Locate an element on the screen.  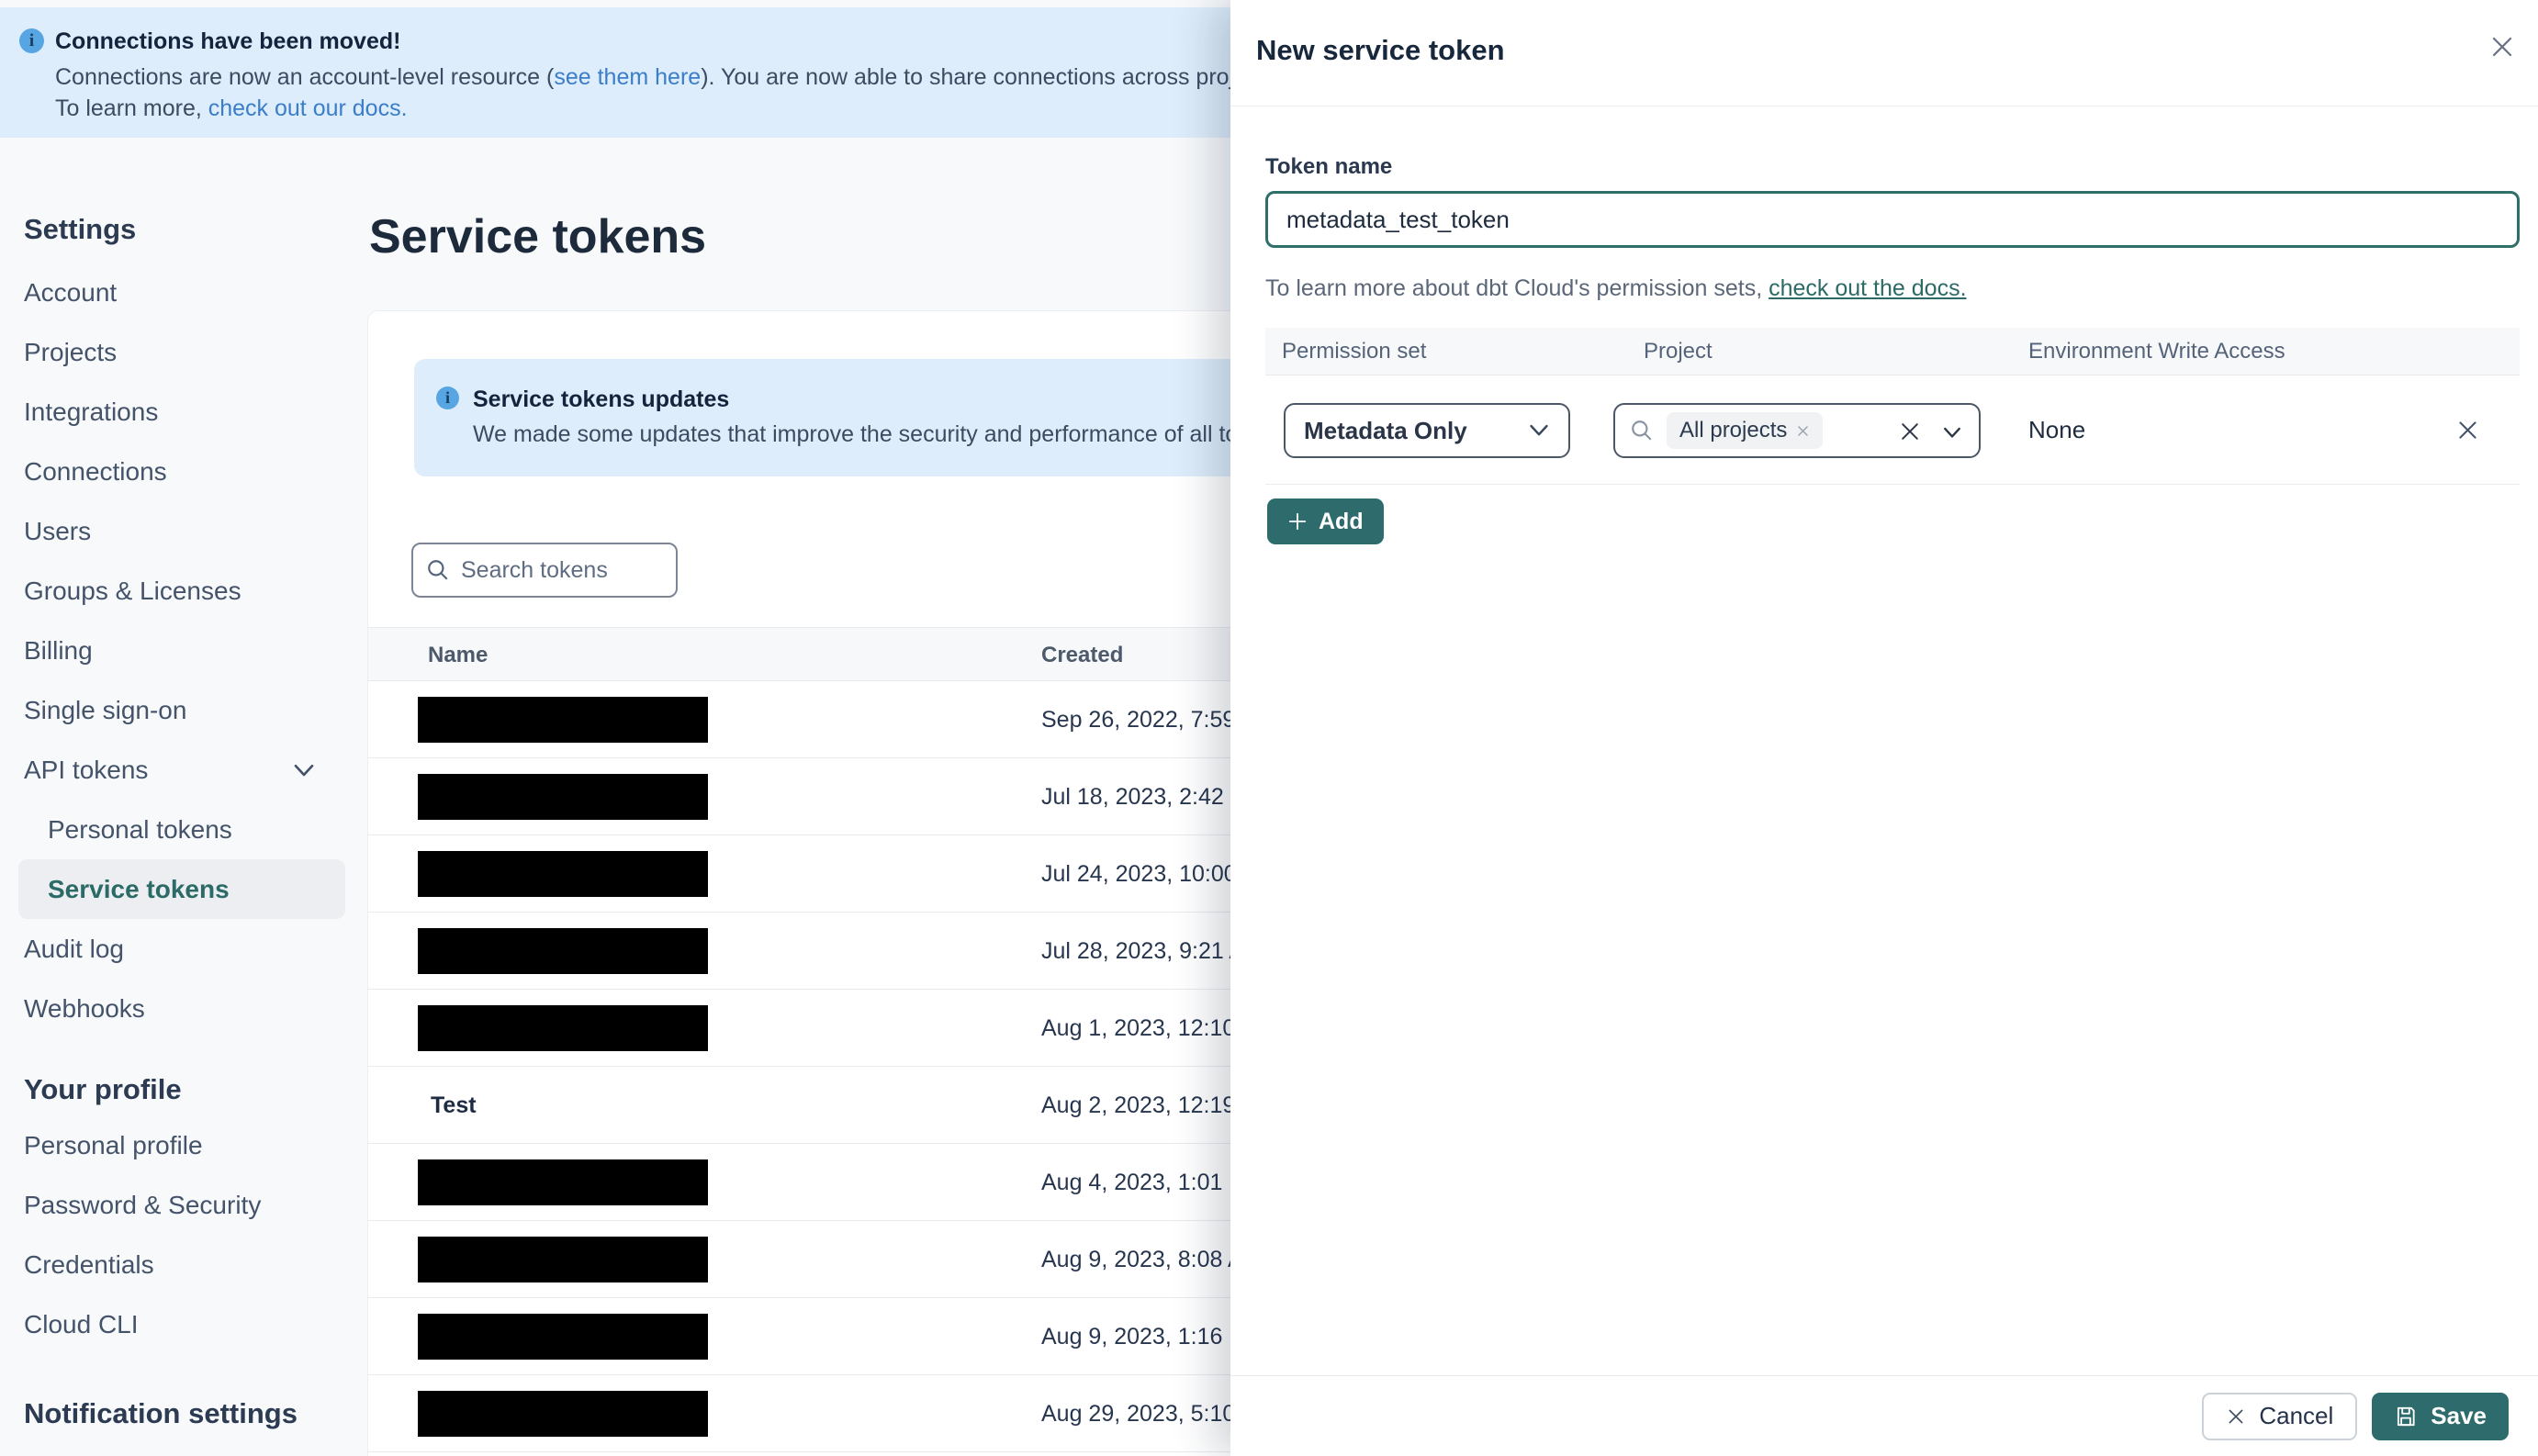
token-name-input is located at coordinates (1893, 219).